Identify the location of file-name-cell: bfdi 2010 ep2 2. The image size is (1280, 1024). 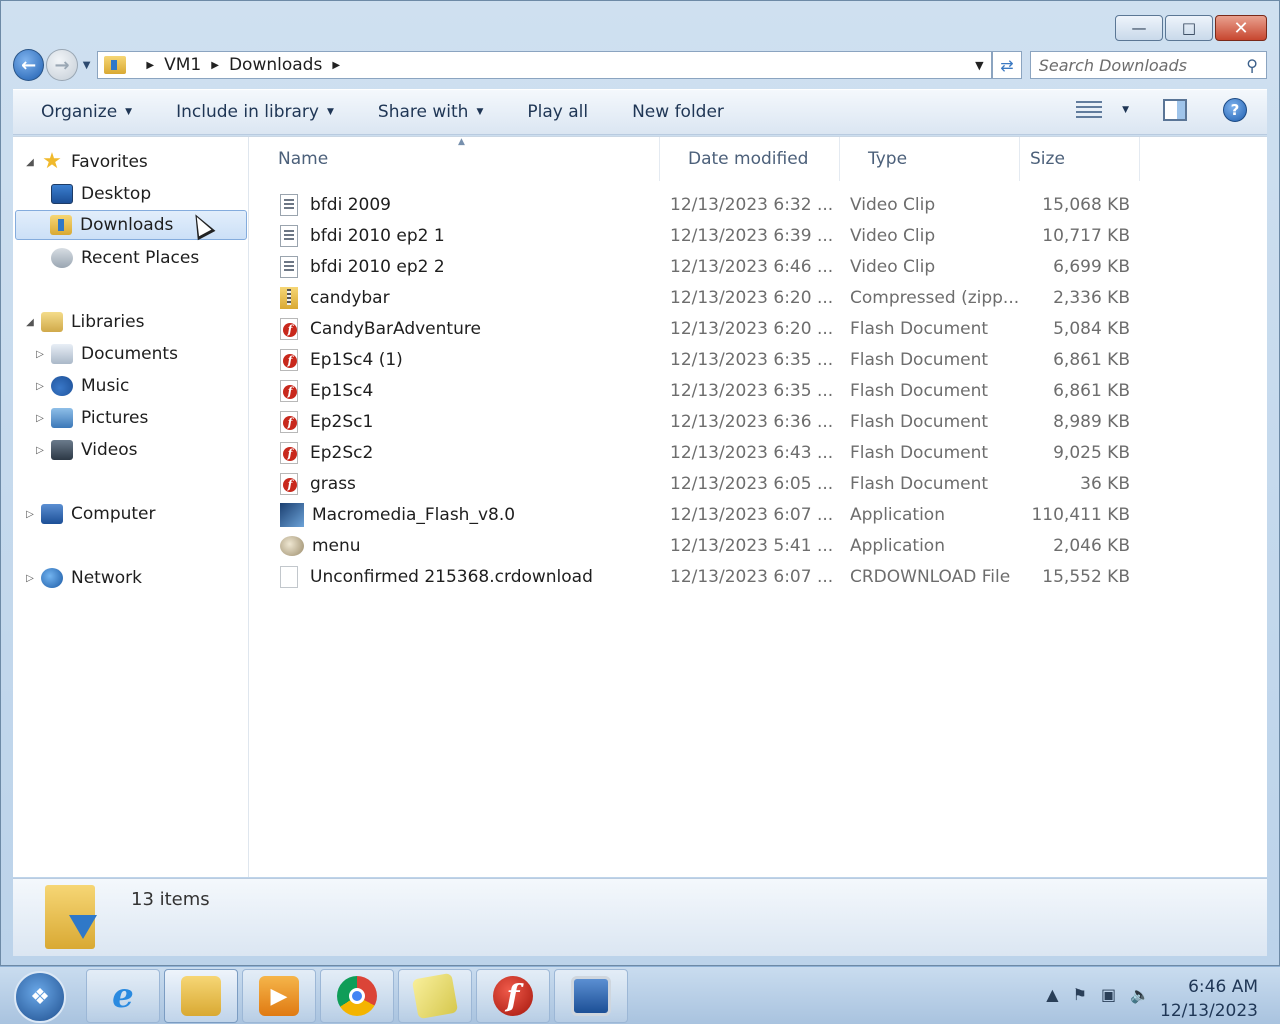
(470, 266).